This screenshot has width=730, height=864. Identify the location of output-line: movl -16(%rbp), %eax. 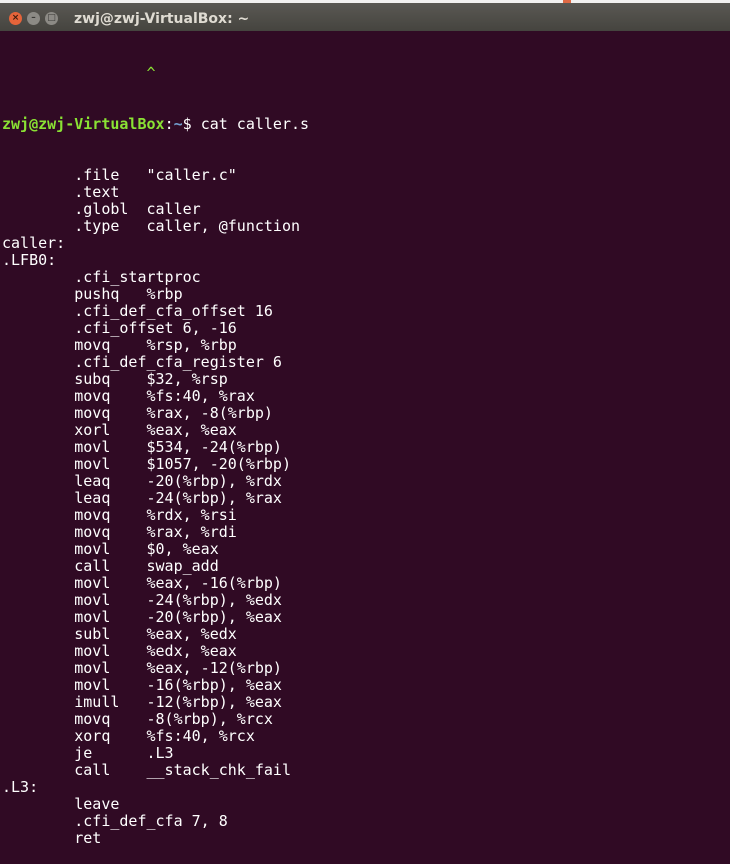
(142, 685).